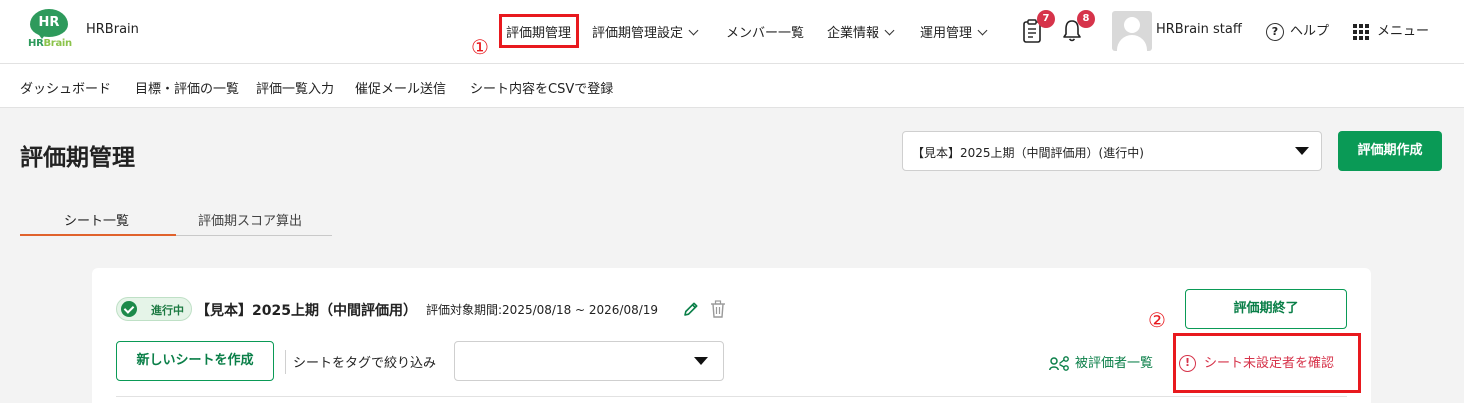 Image resolution: width=1464 pixels, height=403 pixels. I want to click on annotation-number-two: ②, so click(1157, 320).